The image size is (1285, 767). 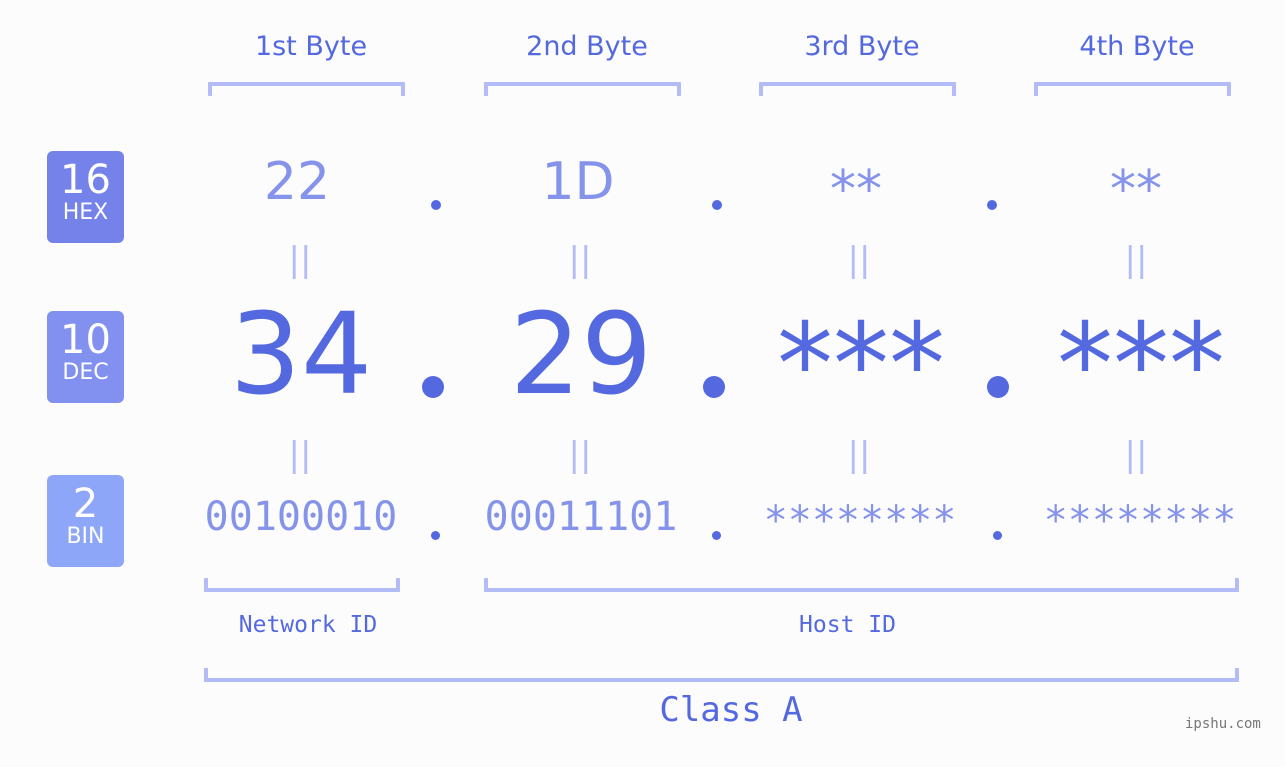 I want to click on hex-badge-label: HEX, so click(x=85, y=212).